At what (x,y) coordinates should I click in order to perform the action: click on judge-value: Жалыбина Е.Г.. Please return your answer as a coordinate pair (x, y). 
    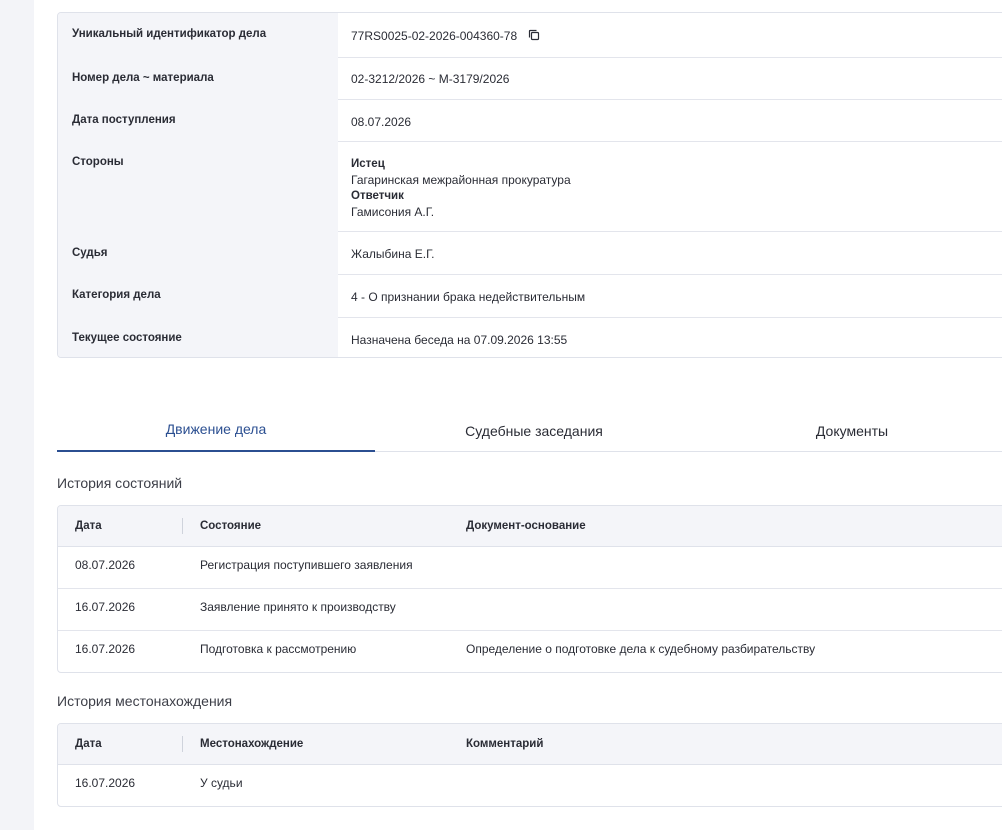
    Looking at the image, I should click on (393, 254).